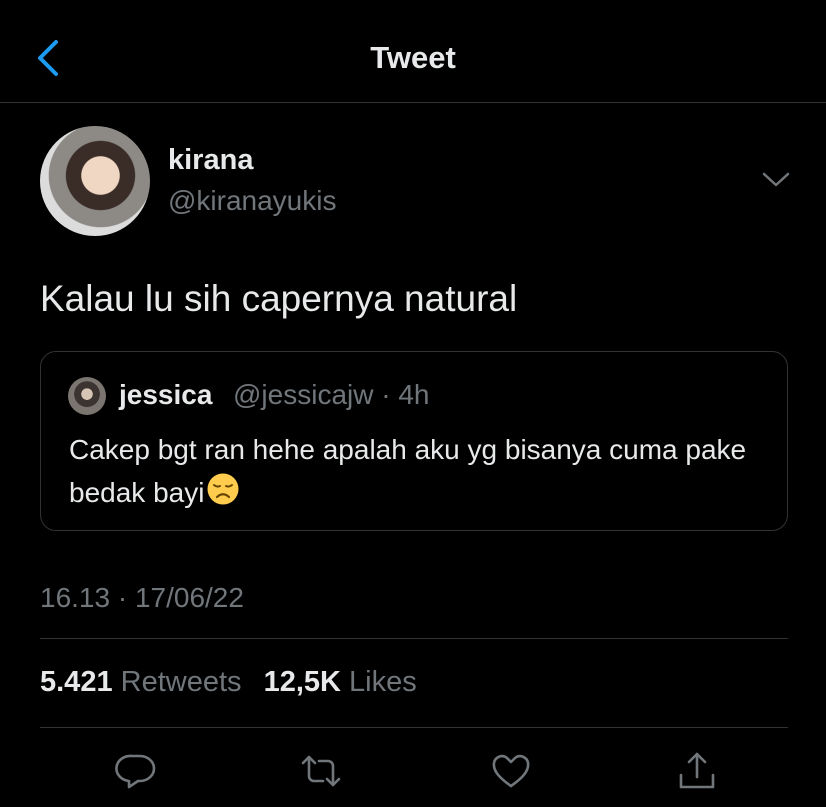 This screenshot has height=807, width=826. I want to click on reply-icon, so click(136, 771).